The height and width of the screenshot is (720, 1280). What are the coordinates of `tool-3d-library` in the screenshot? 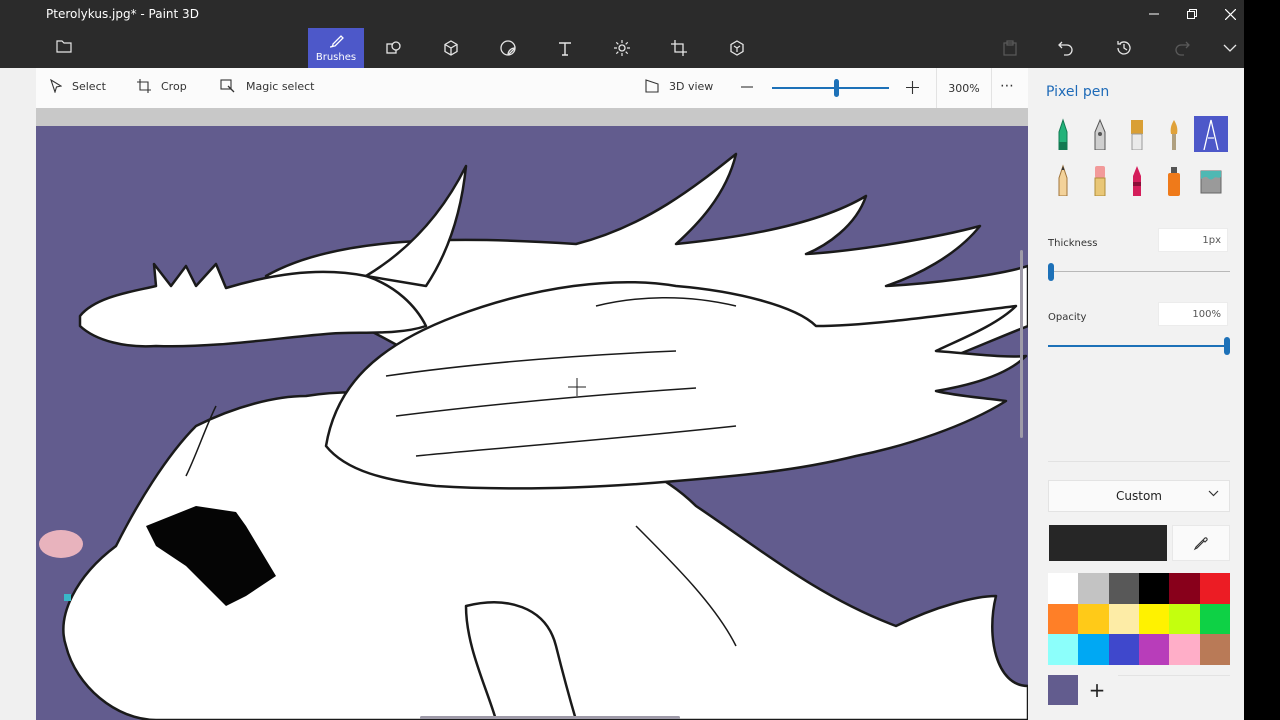 It's located at (737, 48).